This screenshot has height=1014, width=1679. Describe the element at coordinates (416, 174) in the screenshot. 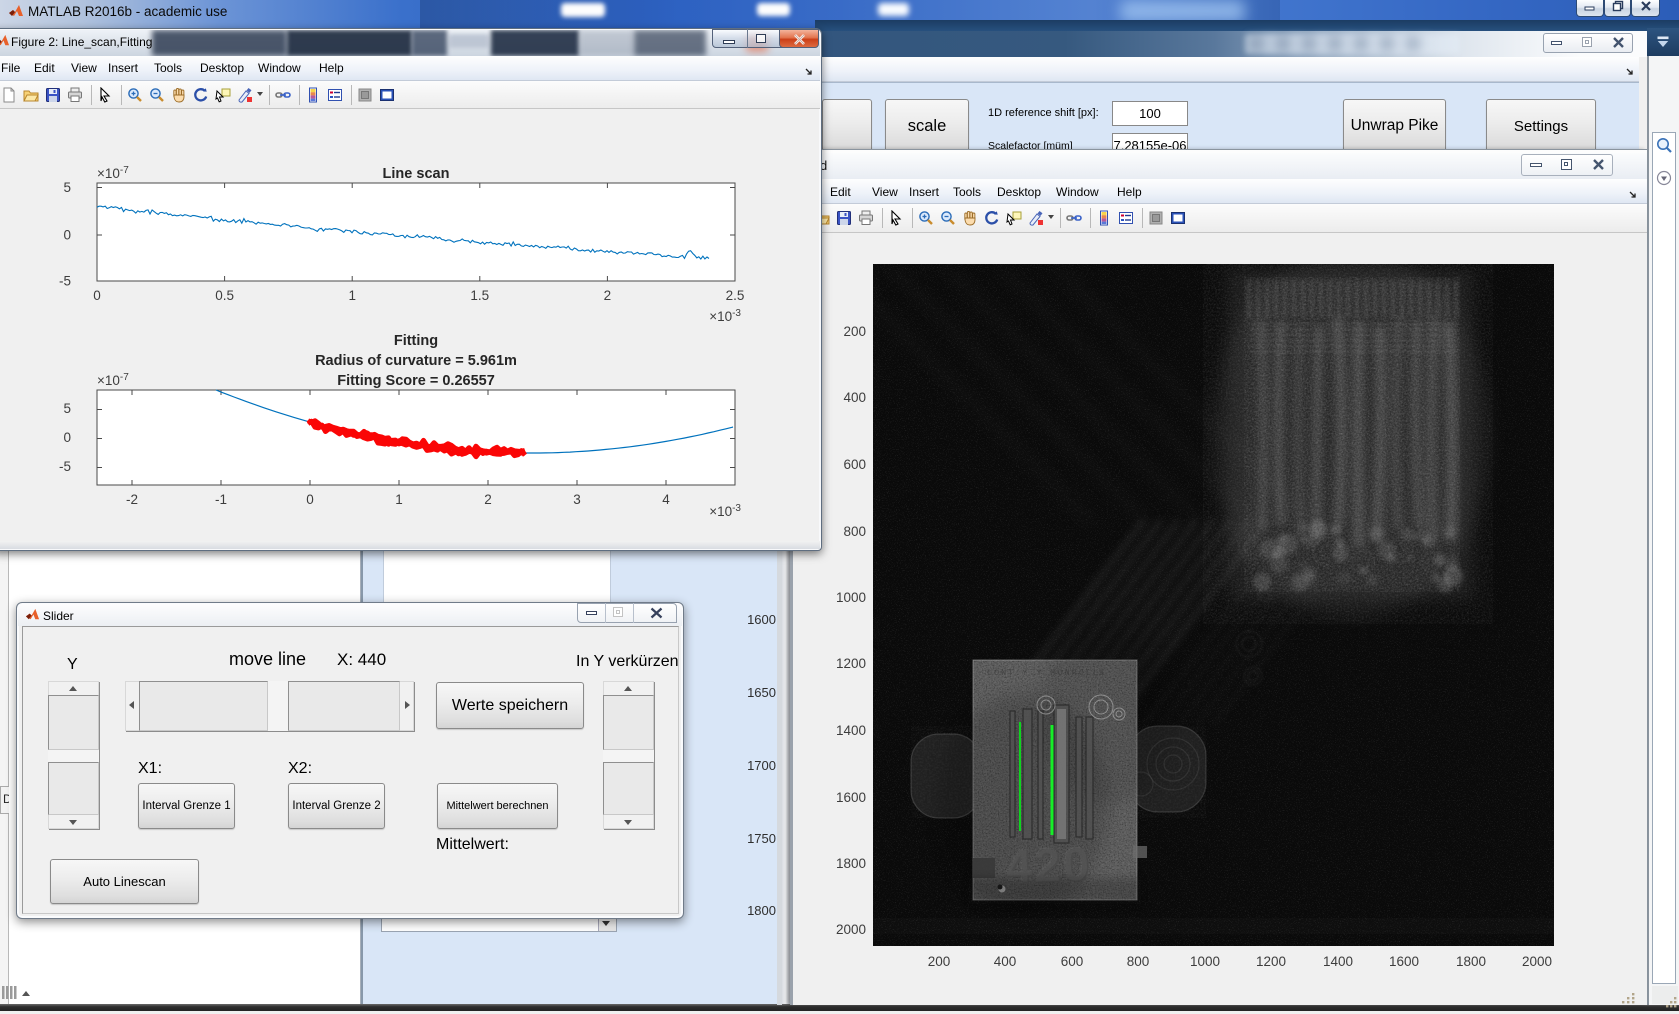

I see `svg-text: Line scan` at that location.